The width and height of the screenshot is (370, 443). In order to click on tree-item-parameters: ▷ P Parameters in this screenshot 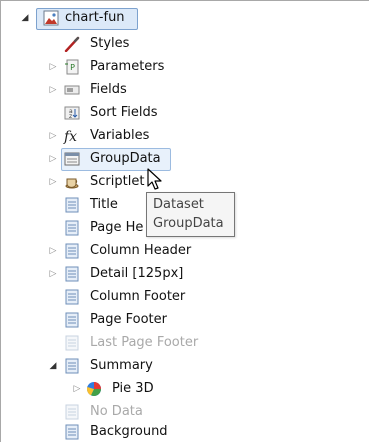, I will do `click(100, 67)`.